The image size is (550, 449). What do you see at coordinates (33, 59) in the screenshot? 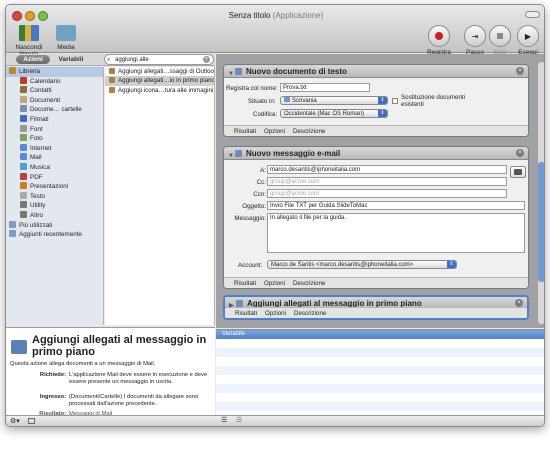
I see `tab-actions: Azioni` at bounding box center [33, 59].